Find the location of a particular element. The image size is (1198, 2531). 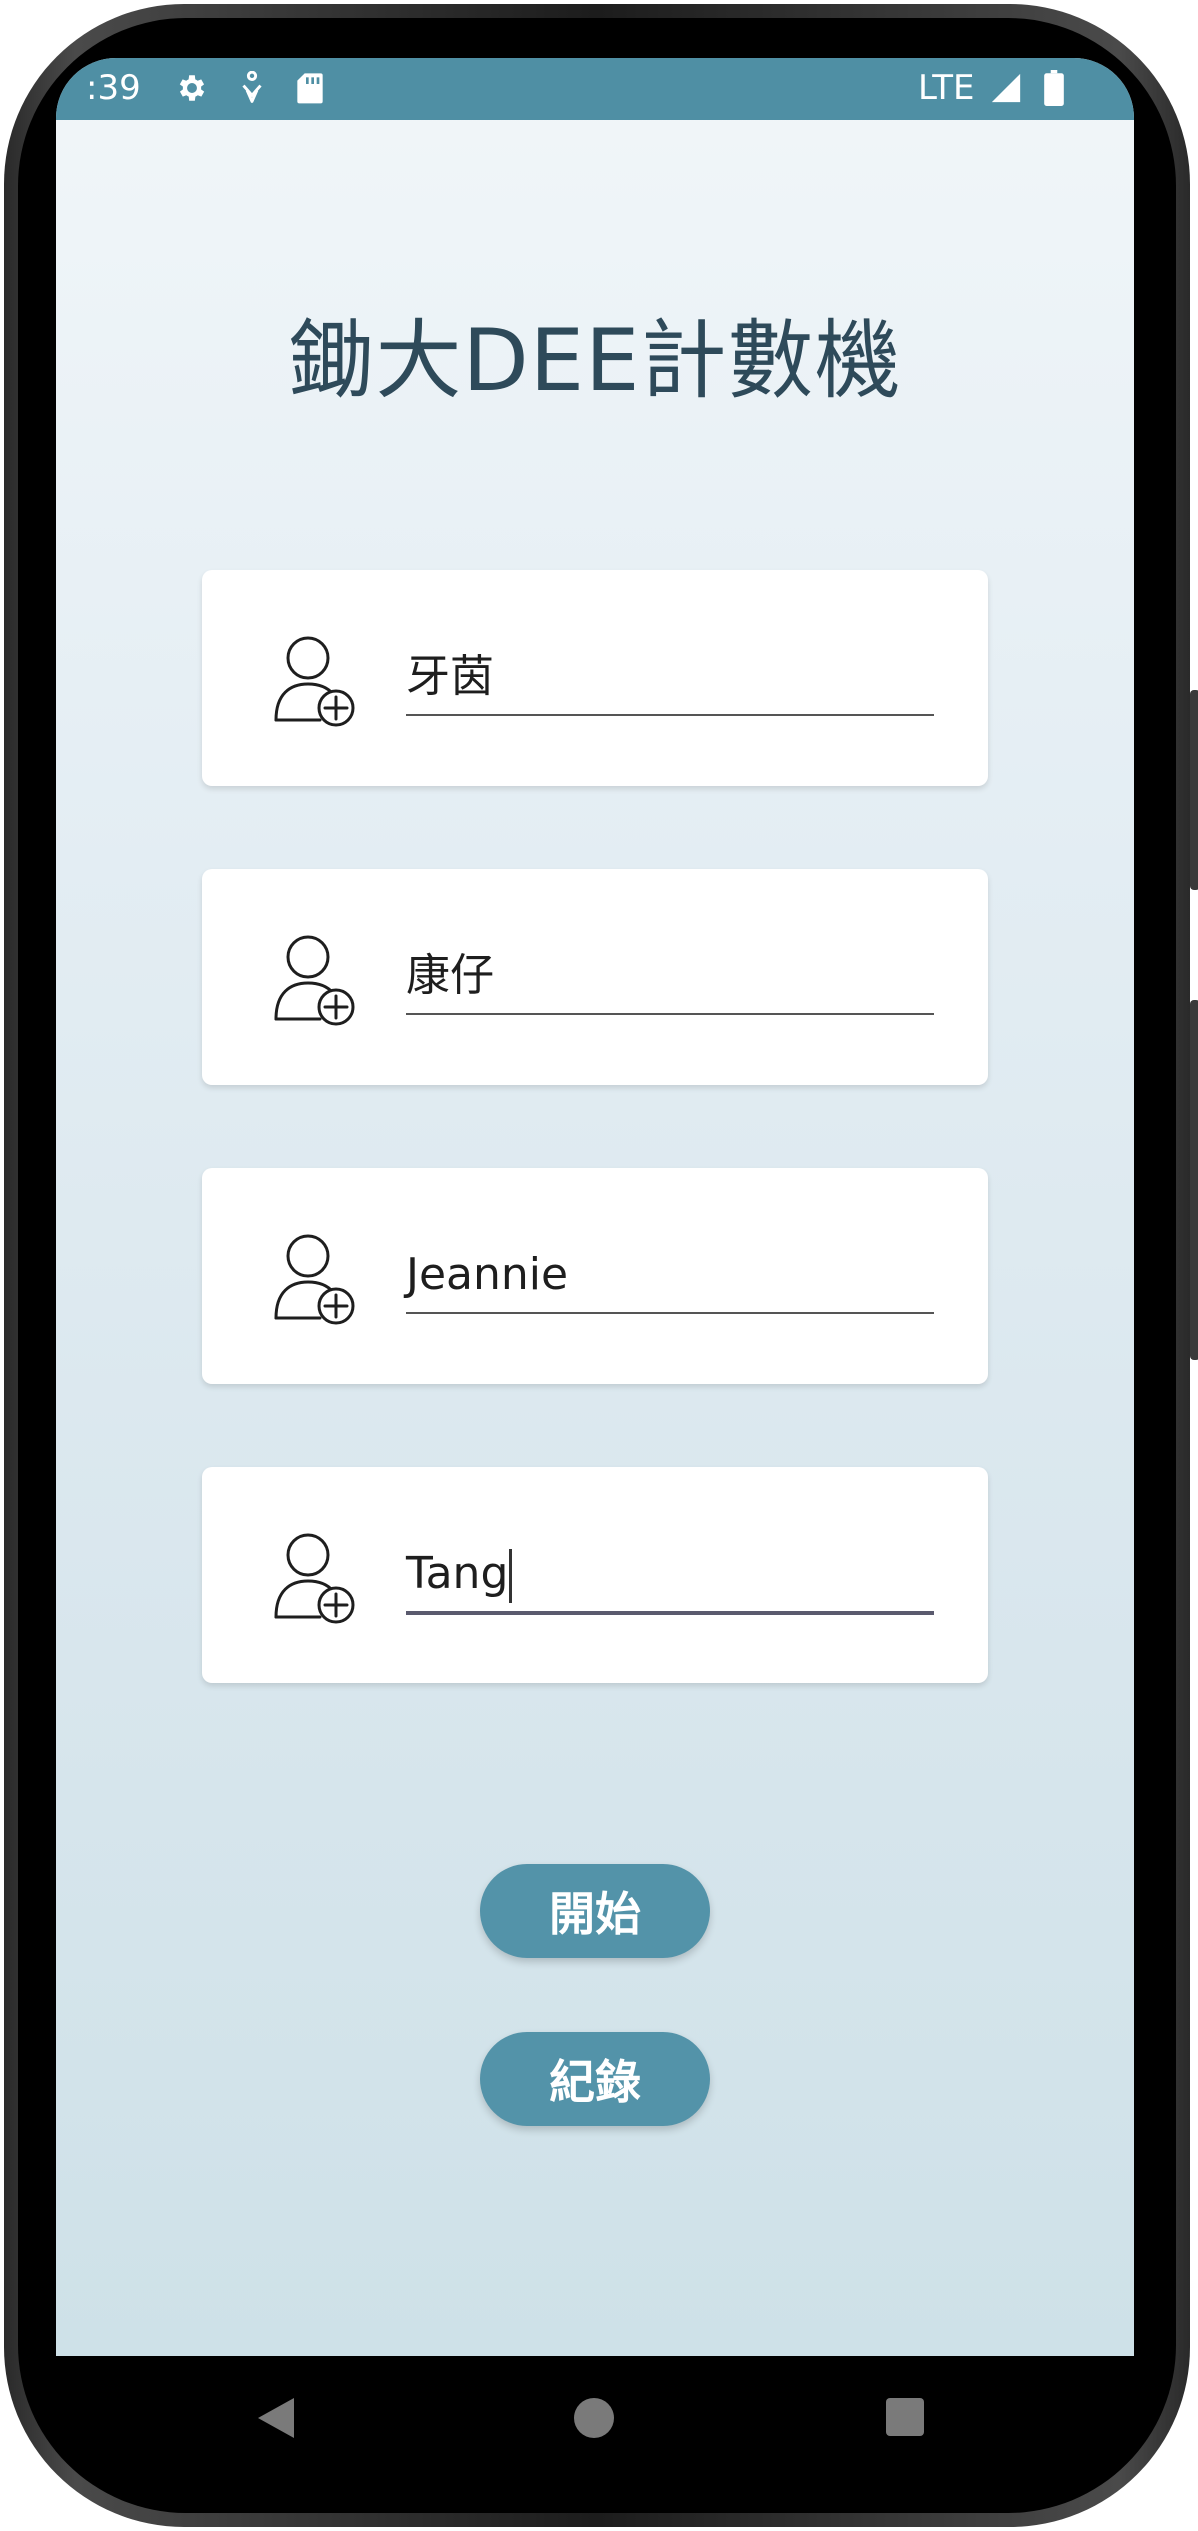

signal-icon is located at coordinates (1006, 88).